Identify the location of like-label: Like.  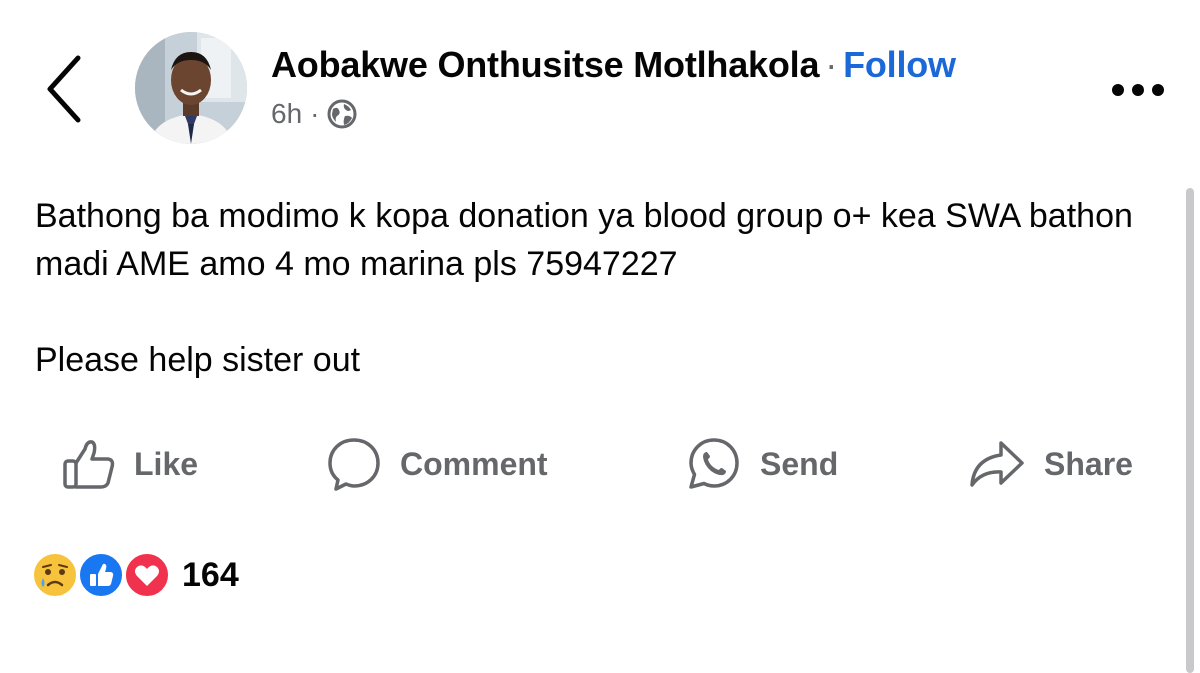
(166, 463).